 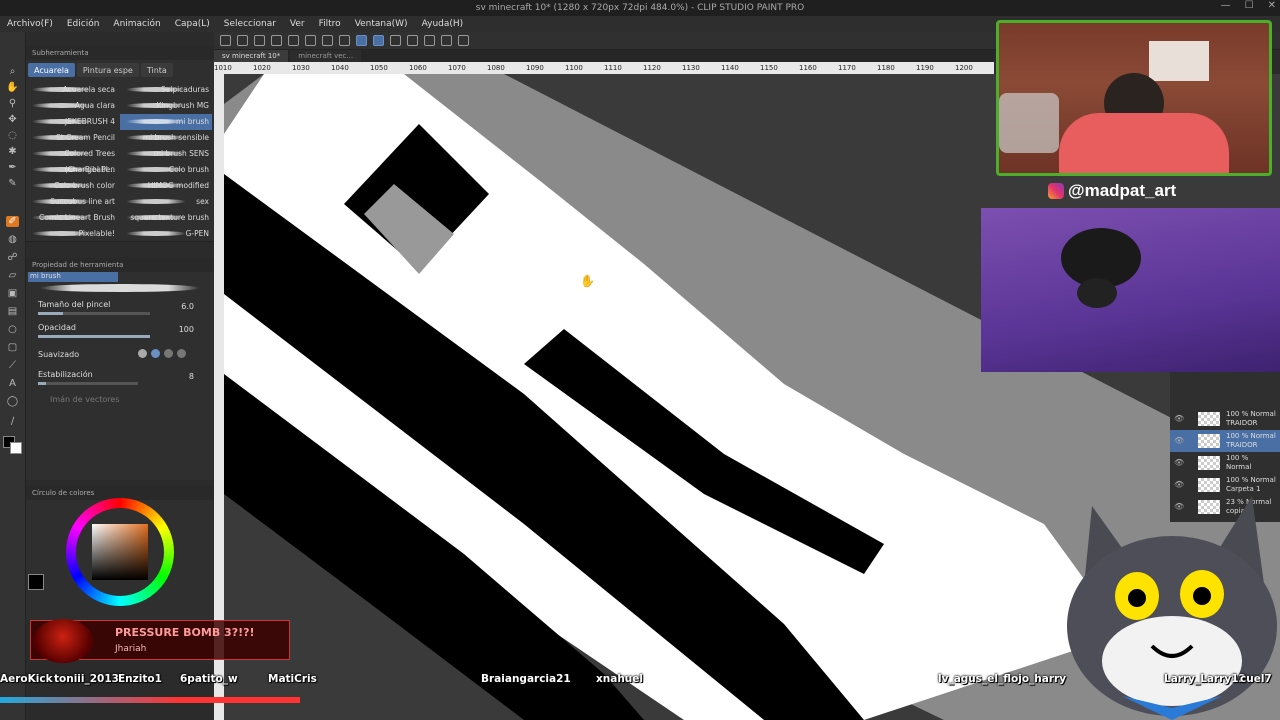 What do you see at coordinates (259, 40) in the screenshot?
I see `save-icon` at bounding box center [259, 40].